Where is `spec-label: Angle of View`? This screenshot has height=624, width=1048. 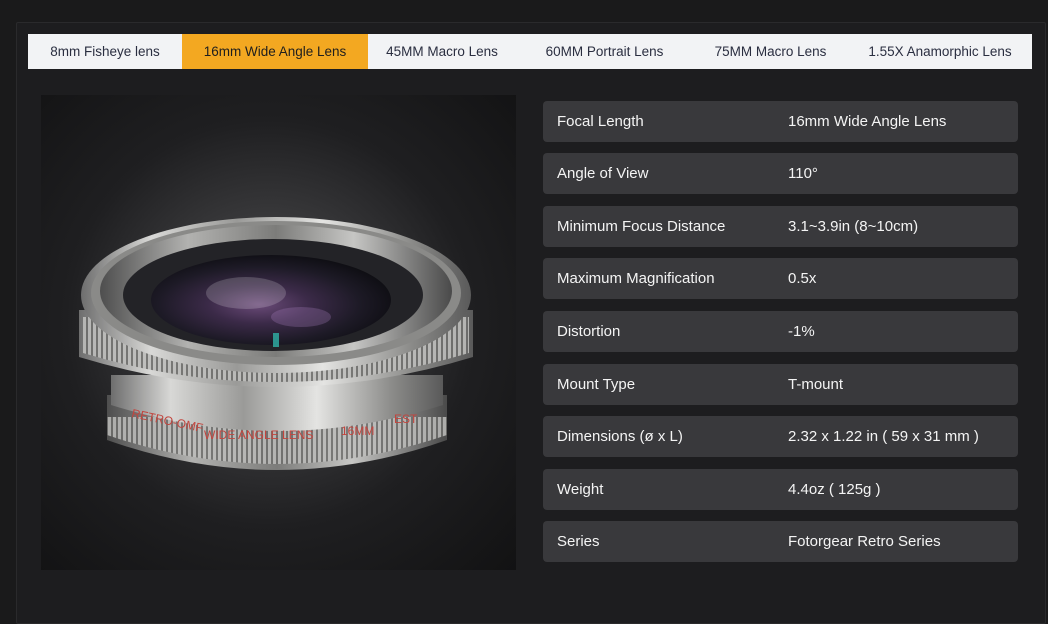
spec-label: Angle of View is located at coordinates (603, 173).